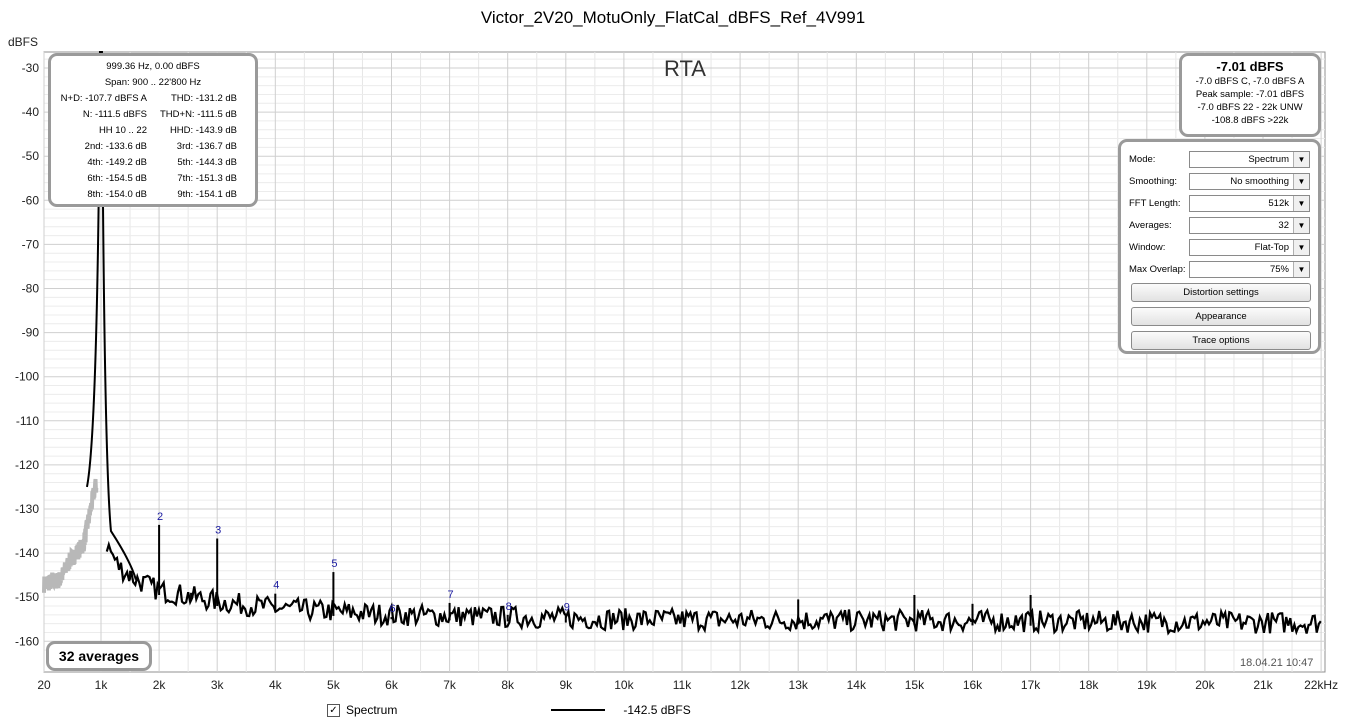  Describe the element at coordinates (102, 685) in the screenshot. I see `x-tick-label: 1k` at that location.